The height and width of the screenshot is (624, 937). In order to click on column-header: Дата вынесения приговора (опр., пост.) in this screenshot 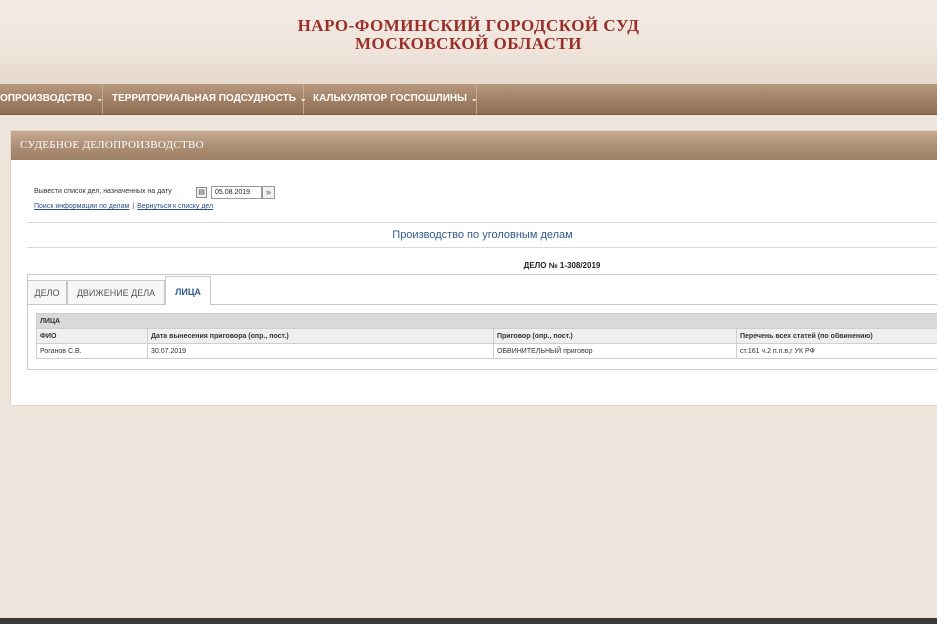, I will do `click(320, 336)`.